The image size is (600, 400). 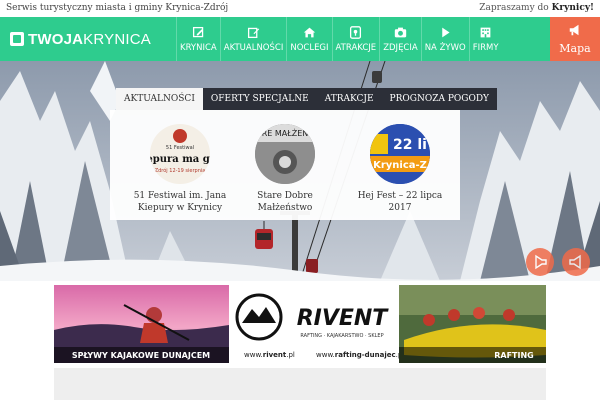 I want to click on news-card: 22 li Krynica-Z Hej Fest – 22 lipca 2017, so click(x=400, y=169).